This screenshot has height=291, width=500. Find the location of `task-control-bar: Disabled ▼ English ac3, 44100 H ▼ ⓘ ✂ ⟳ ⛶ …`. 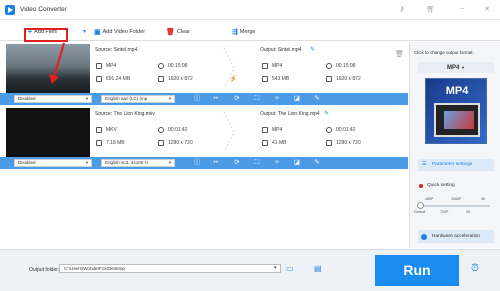

task-control-bar: Disabled ▼ English ac3, 44100 H ▼ ⓘ ✂ ⟳ ⛶ … is located at coordinates (204, 163).